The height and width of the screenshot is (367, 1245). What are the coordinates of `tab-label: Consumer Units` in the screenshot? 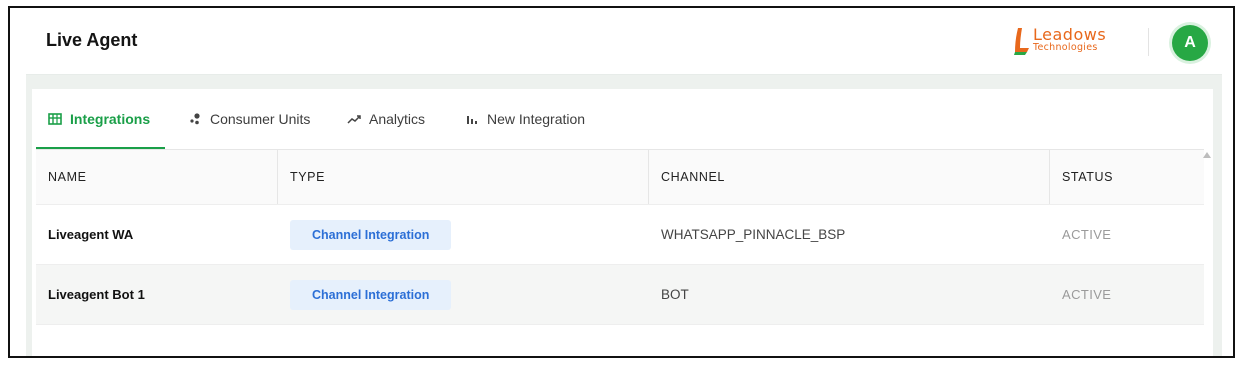 It's located at (260, 119).